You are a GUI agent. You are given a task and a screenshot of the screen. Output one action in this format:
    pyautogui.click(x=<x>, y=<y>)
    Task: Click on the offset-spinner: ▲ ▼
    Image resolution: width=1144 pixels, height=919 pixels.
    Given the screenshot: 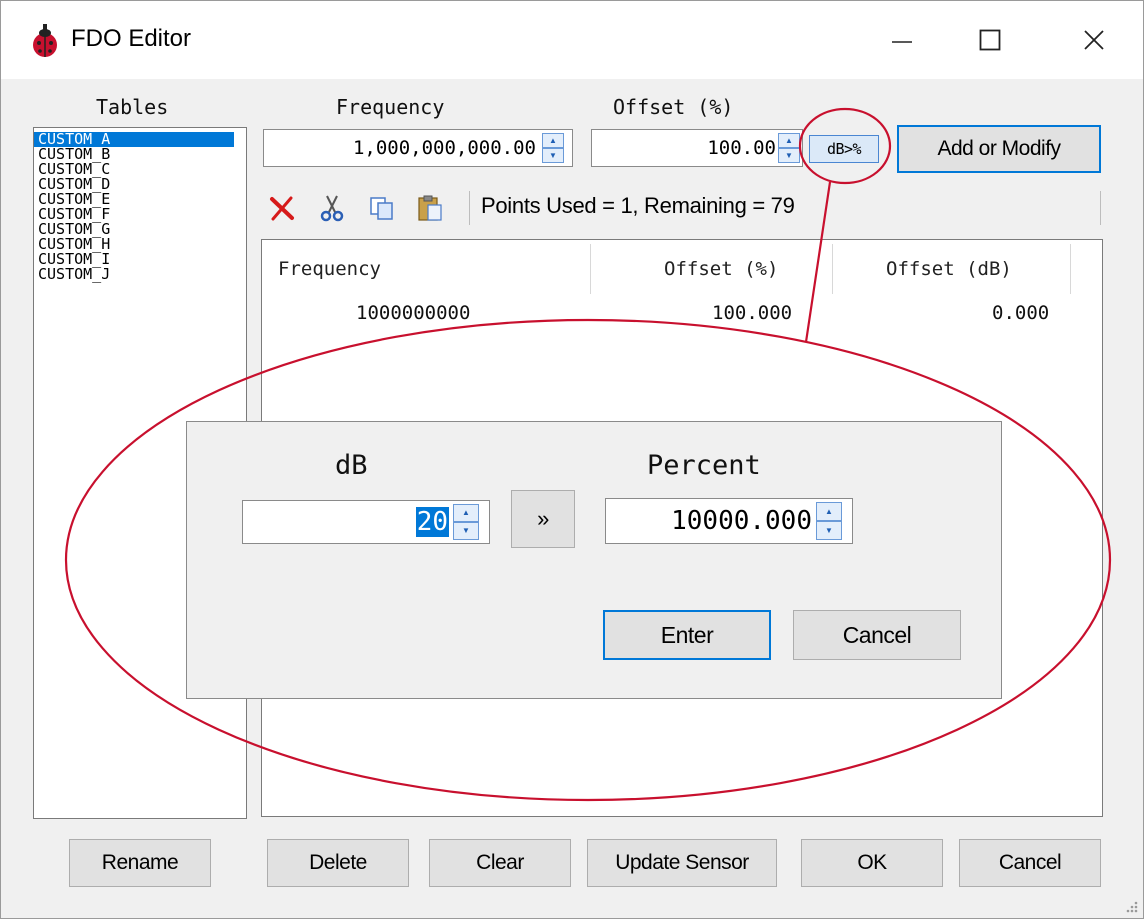 What is the action you would take?
    pyautogui.click(x=789, y=148)
    